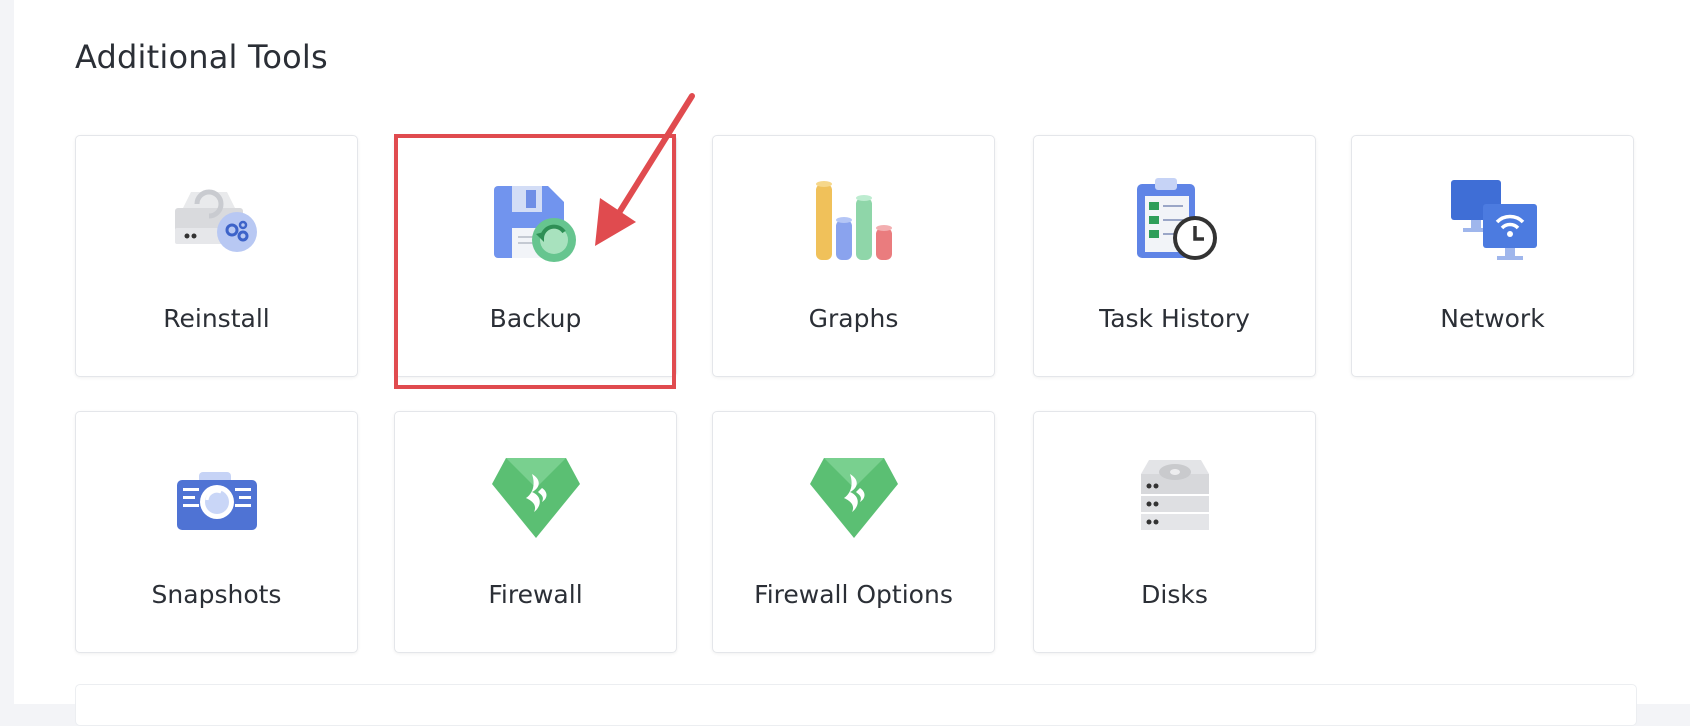  What do you see at coordinates (854, 498) in the screenshot?
I see `firewall-options-icon` at bounding box center [854, 498].